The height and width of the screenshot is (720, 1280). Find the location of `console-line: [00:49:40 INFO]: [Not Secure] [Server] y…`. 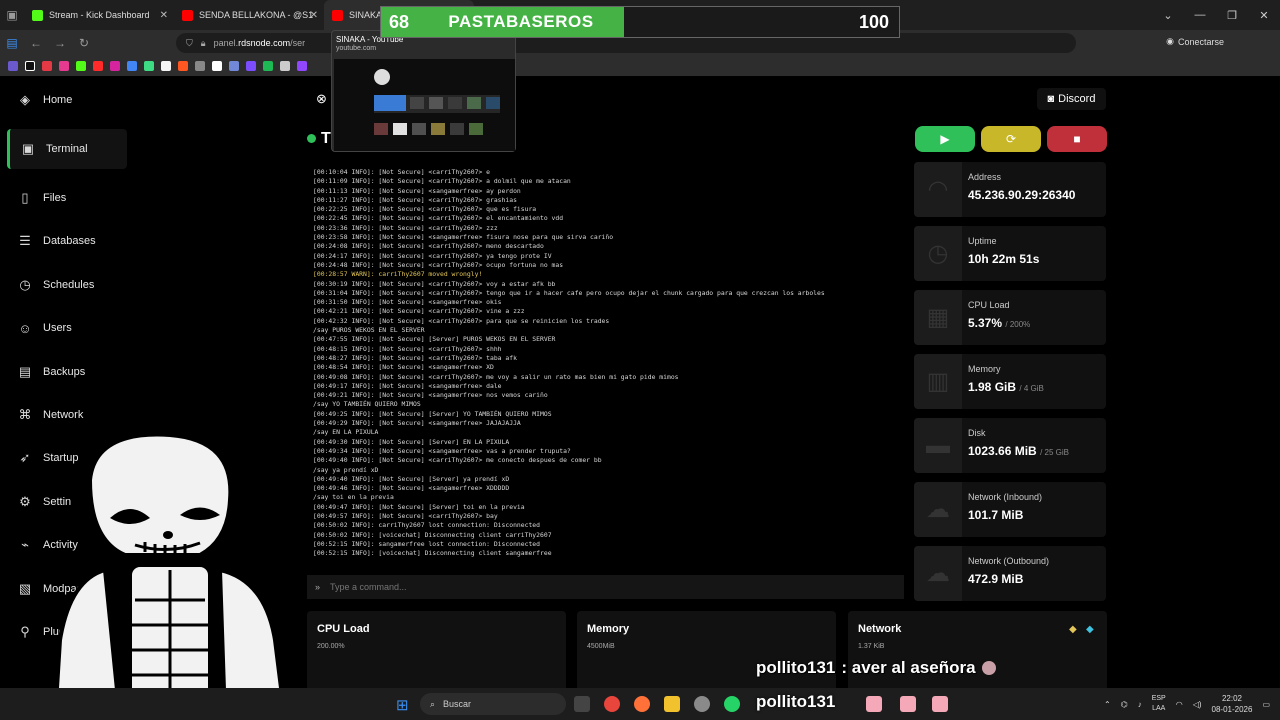

console-line: [00:49:40 INFO]: [Not Secure] [Server] y… is located at coordinates (411, 478).